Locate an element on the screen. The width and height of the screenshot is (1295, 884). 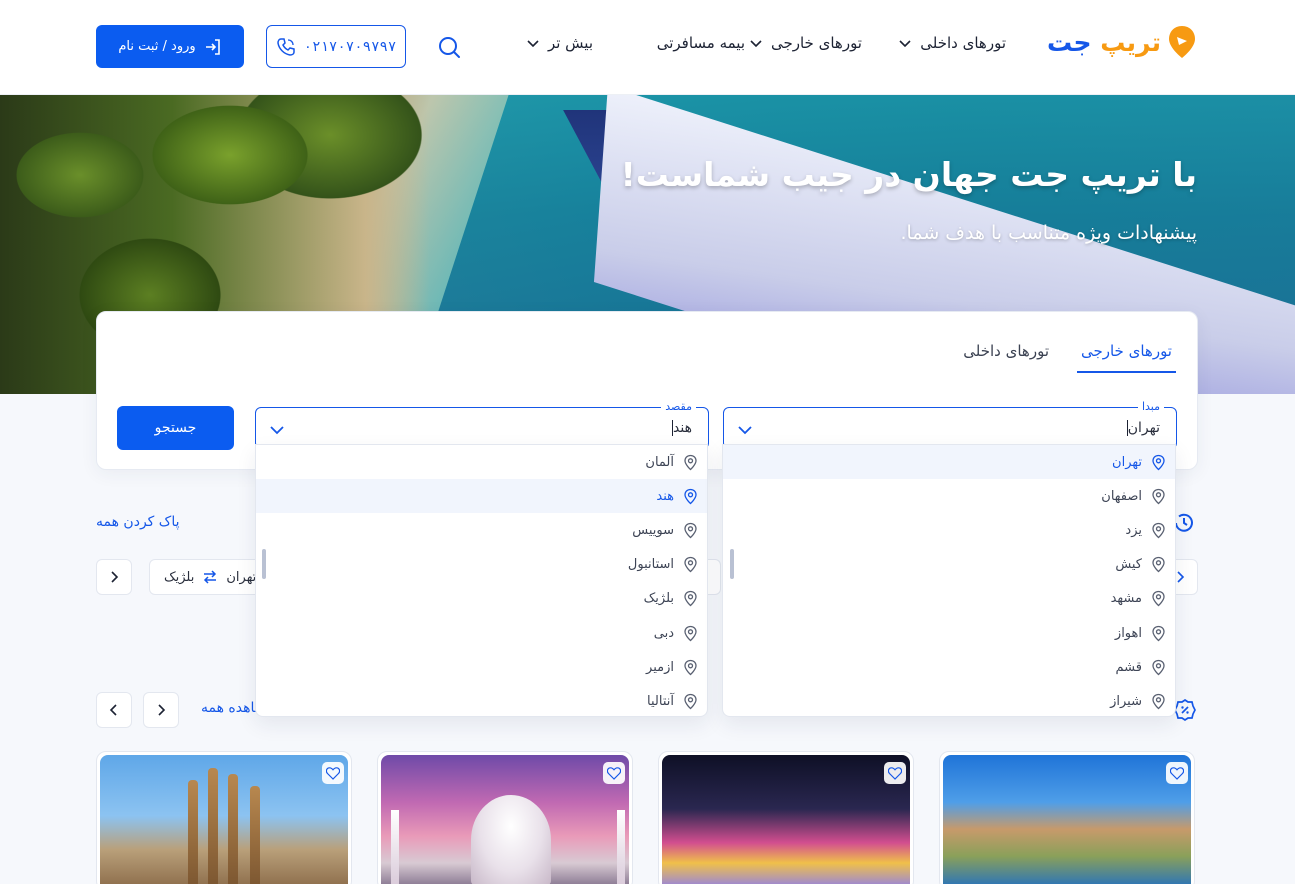
dropdown-option: دبی is located at coordinates (481, 633).